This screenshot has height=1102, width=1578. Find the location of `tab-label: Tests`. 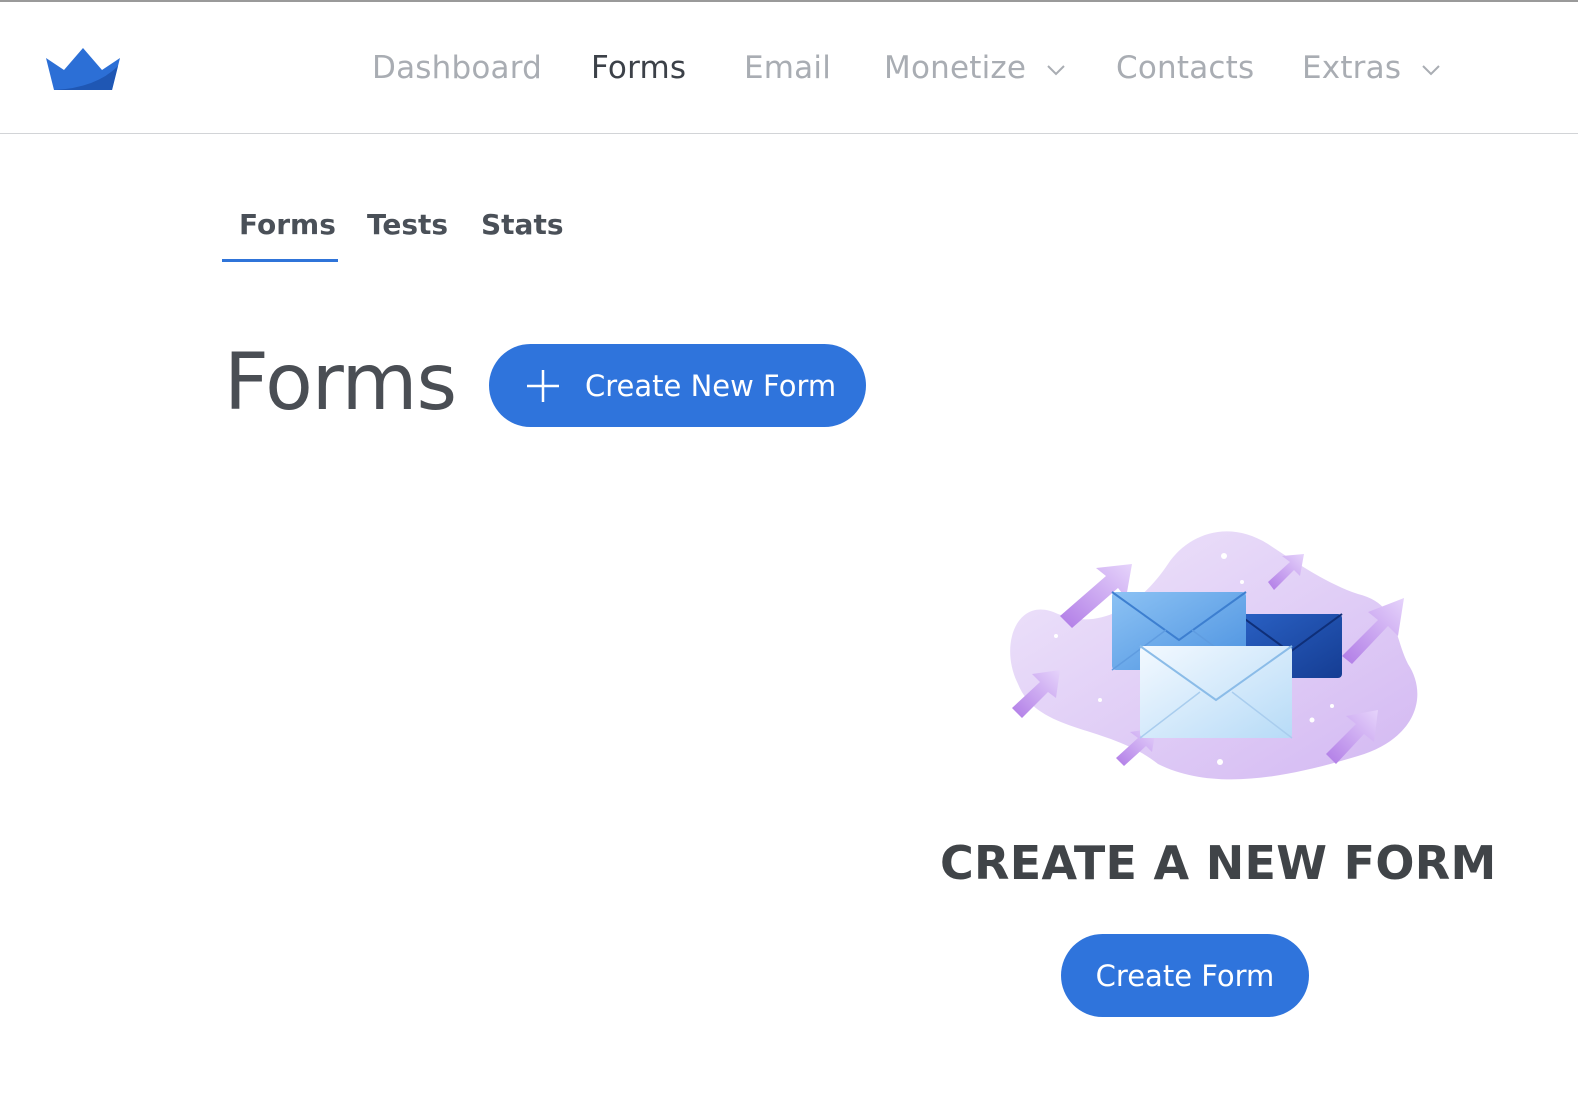

tab-label: Tests is located at coordinates (408, 224).